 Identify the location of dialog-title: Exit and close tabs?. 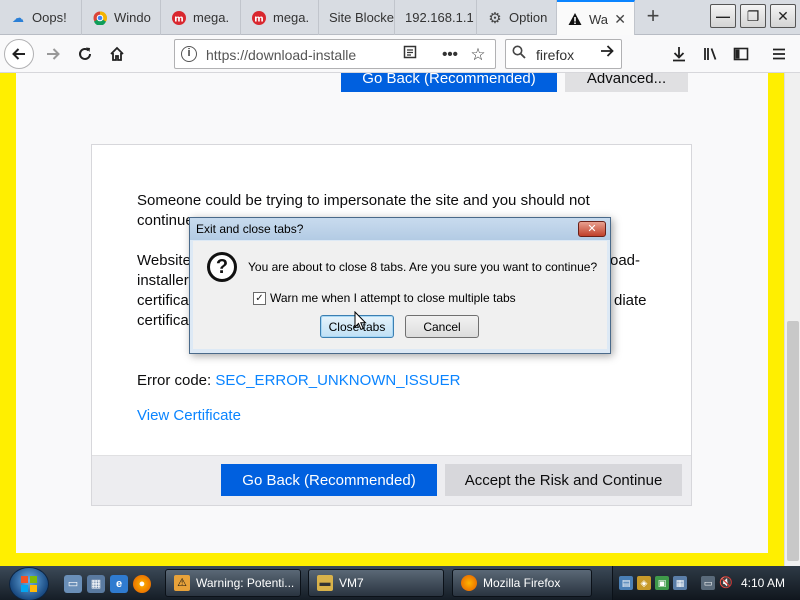
(250, 229).